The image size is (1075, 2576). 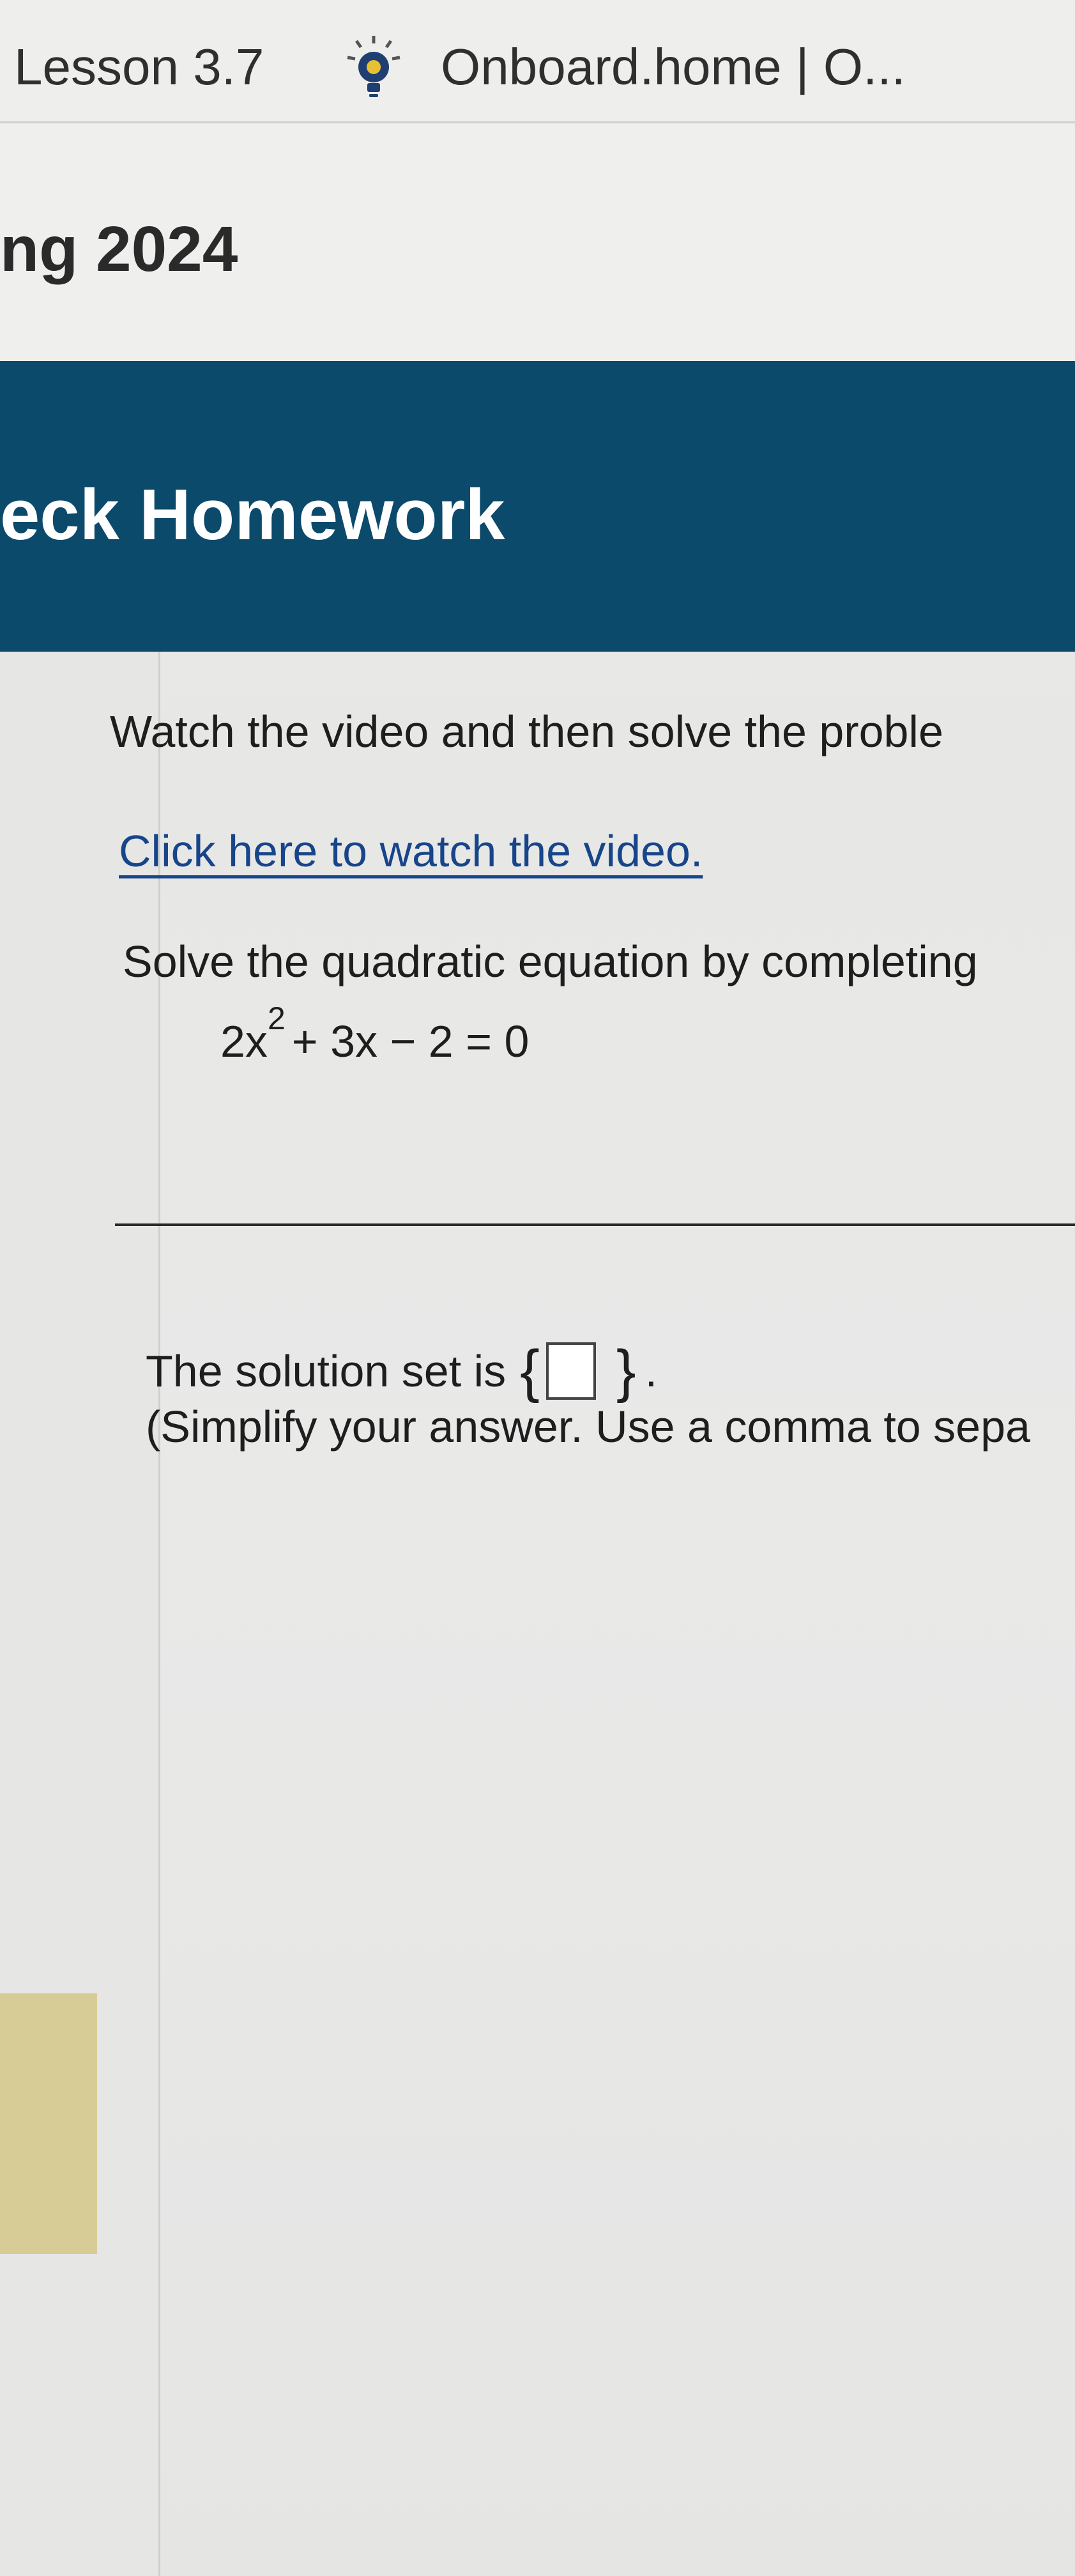 I want to click on equation-exponent: 2, so click(x=276, y=1018).